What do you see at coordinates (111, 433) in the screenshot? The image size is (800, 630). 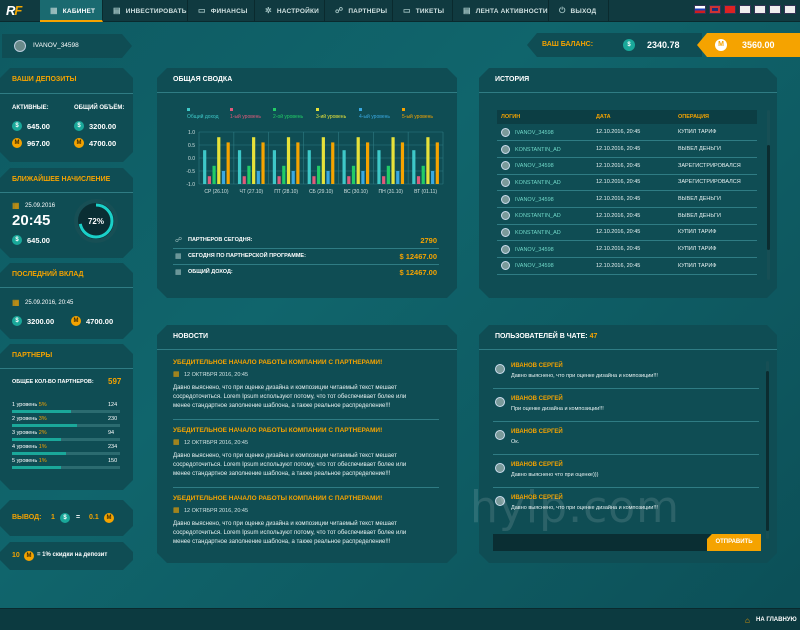 I see `partner-level-count: 94` at bounding box center [111, 433].